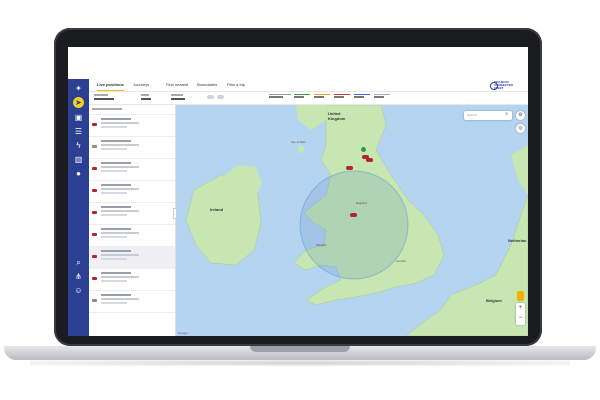 This screenshot has width=600, height=400. What do you see at coordinates (177, 84) in the screenshot?
I see `tab-find-nearest: Find nearest` at bounding box center [177, 84].